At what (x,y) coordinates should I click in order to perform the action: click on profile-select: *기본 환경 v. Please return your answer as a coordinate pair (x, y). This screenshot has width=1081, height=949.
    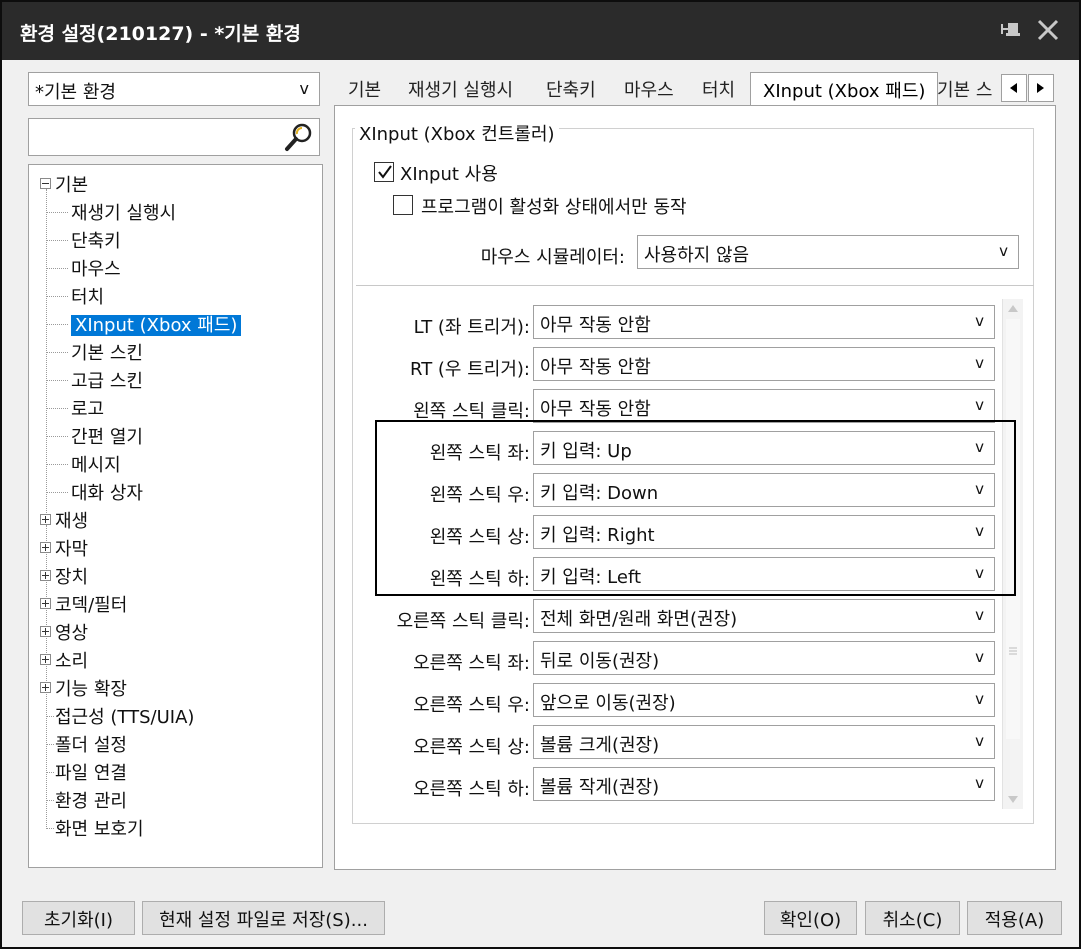
    Looking at the image, I should click on (174, 89).